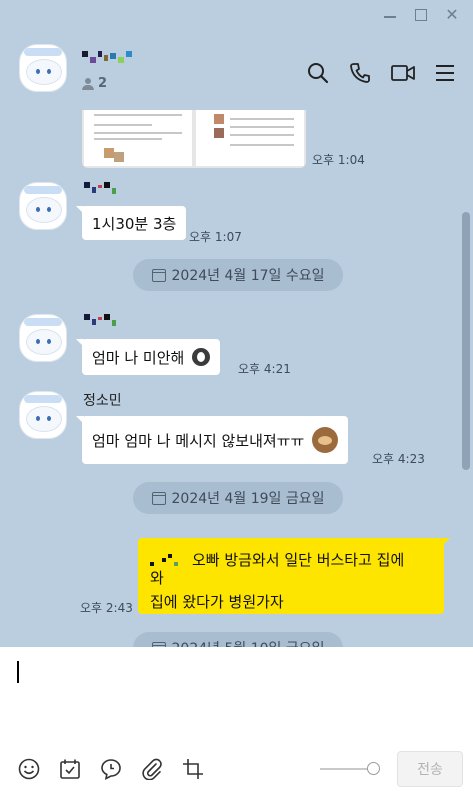 The width and height of the screenshot is (473, 799). I want to click on bear-emoticon-icon, so click(325, 440).